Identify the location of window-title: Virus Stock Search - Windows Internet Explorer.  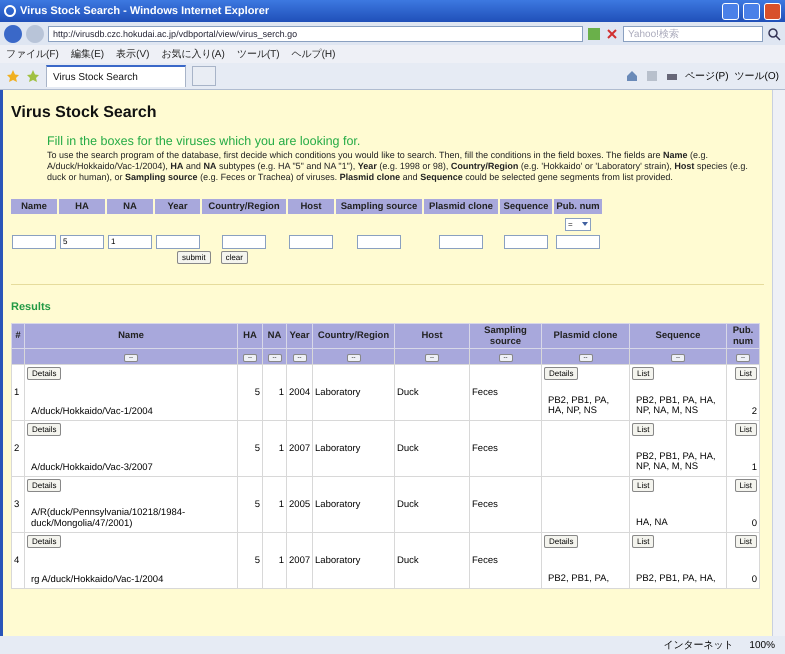
(145, 11).